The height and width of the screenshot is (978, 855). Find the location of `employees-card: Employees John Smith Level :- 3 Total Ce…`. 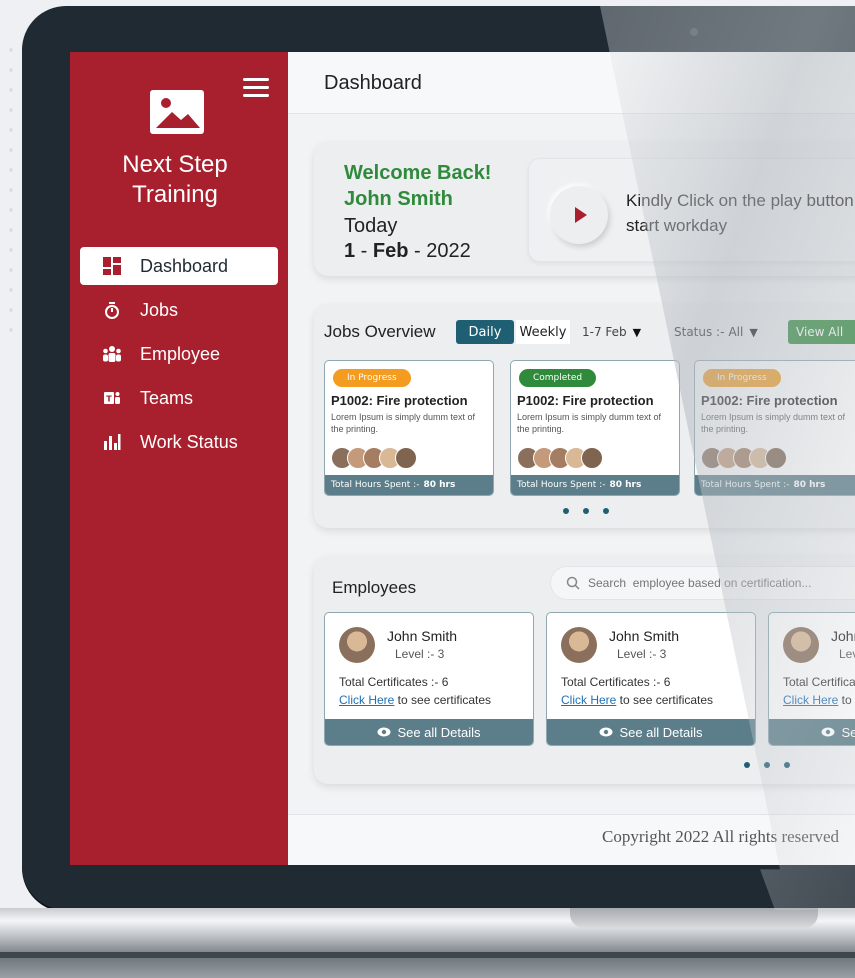

employees-card: Employees John Smith Level :- 3 Total Ce… is located at coordinates (584, 670).